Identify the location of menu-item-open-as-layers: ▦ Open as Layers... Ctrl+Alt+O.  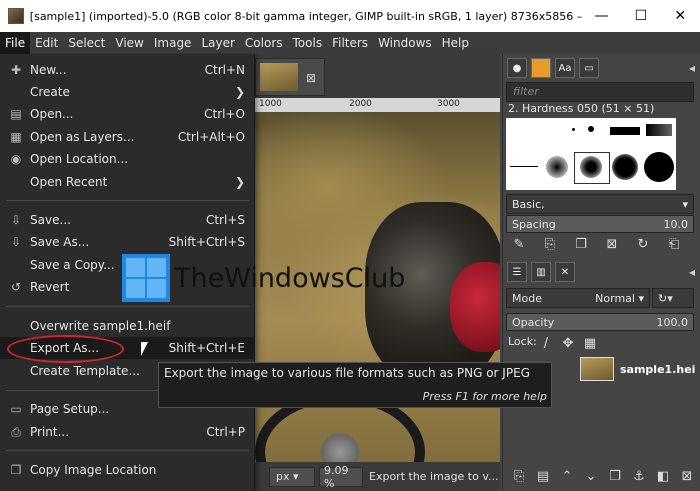
(127, 137).